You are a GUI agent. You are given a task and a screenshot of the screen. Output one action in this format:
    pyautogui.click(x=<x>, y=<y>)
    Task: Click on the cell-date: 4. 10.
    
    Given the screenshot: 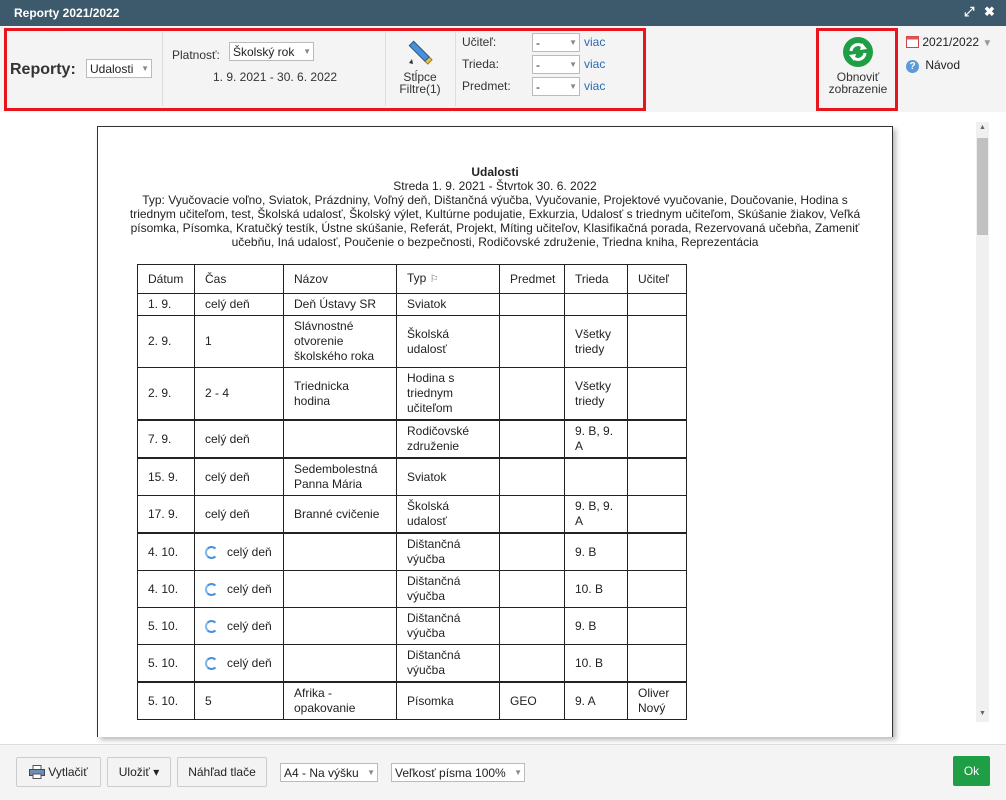 What is the action you would take?
    pyautogui.click(x=166, y=589)
    